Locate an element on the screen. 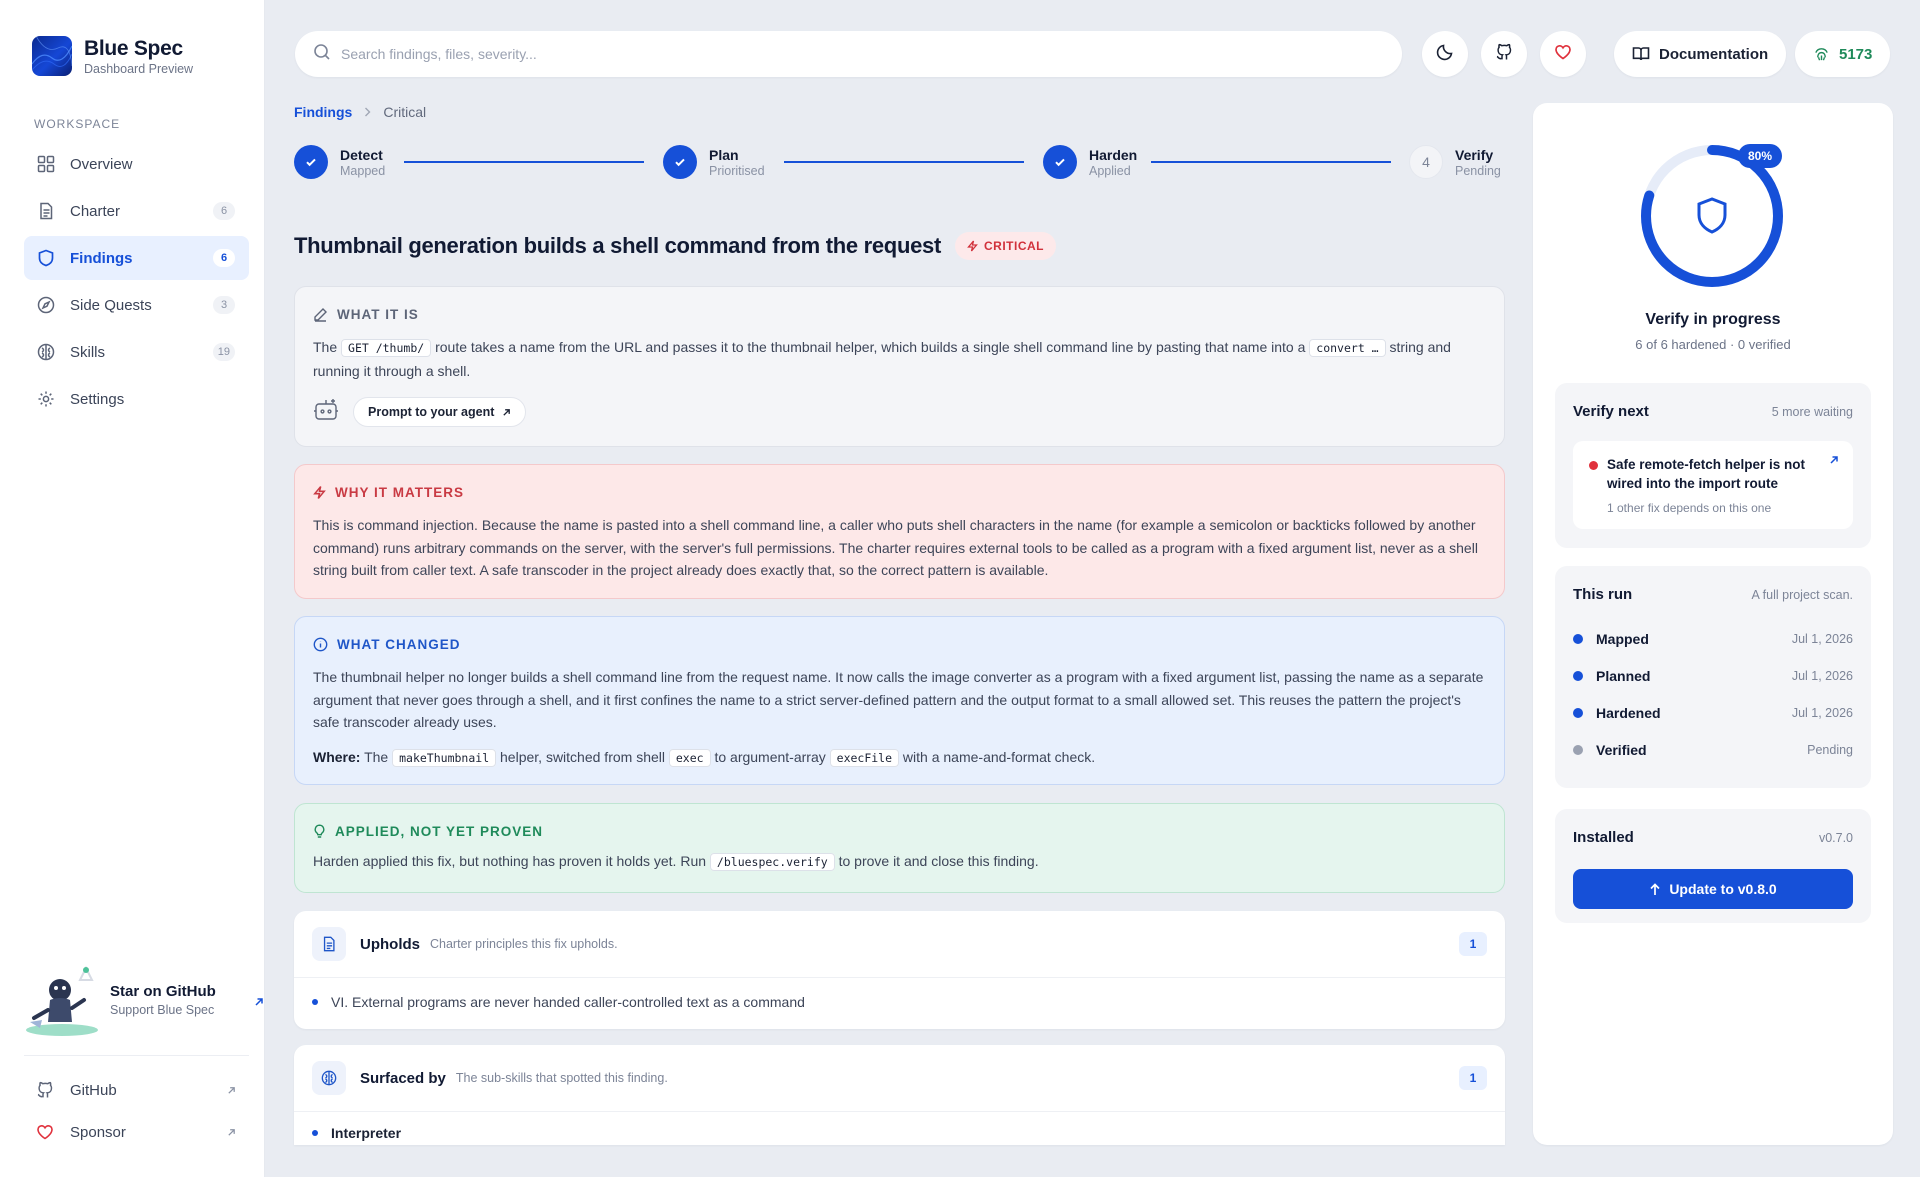  step-title: Verify is located at coordinates (1474, 154).